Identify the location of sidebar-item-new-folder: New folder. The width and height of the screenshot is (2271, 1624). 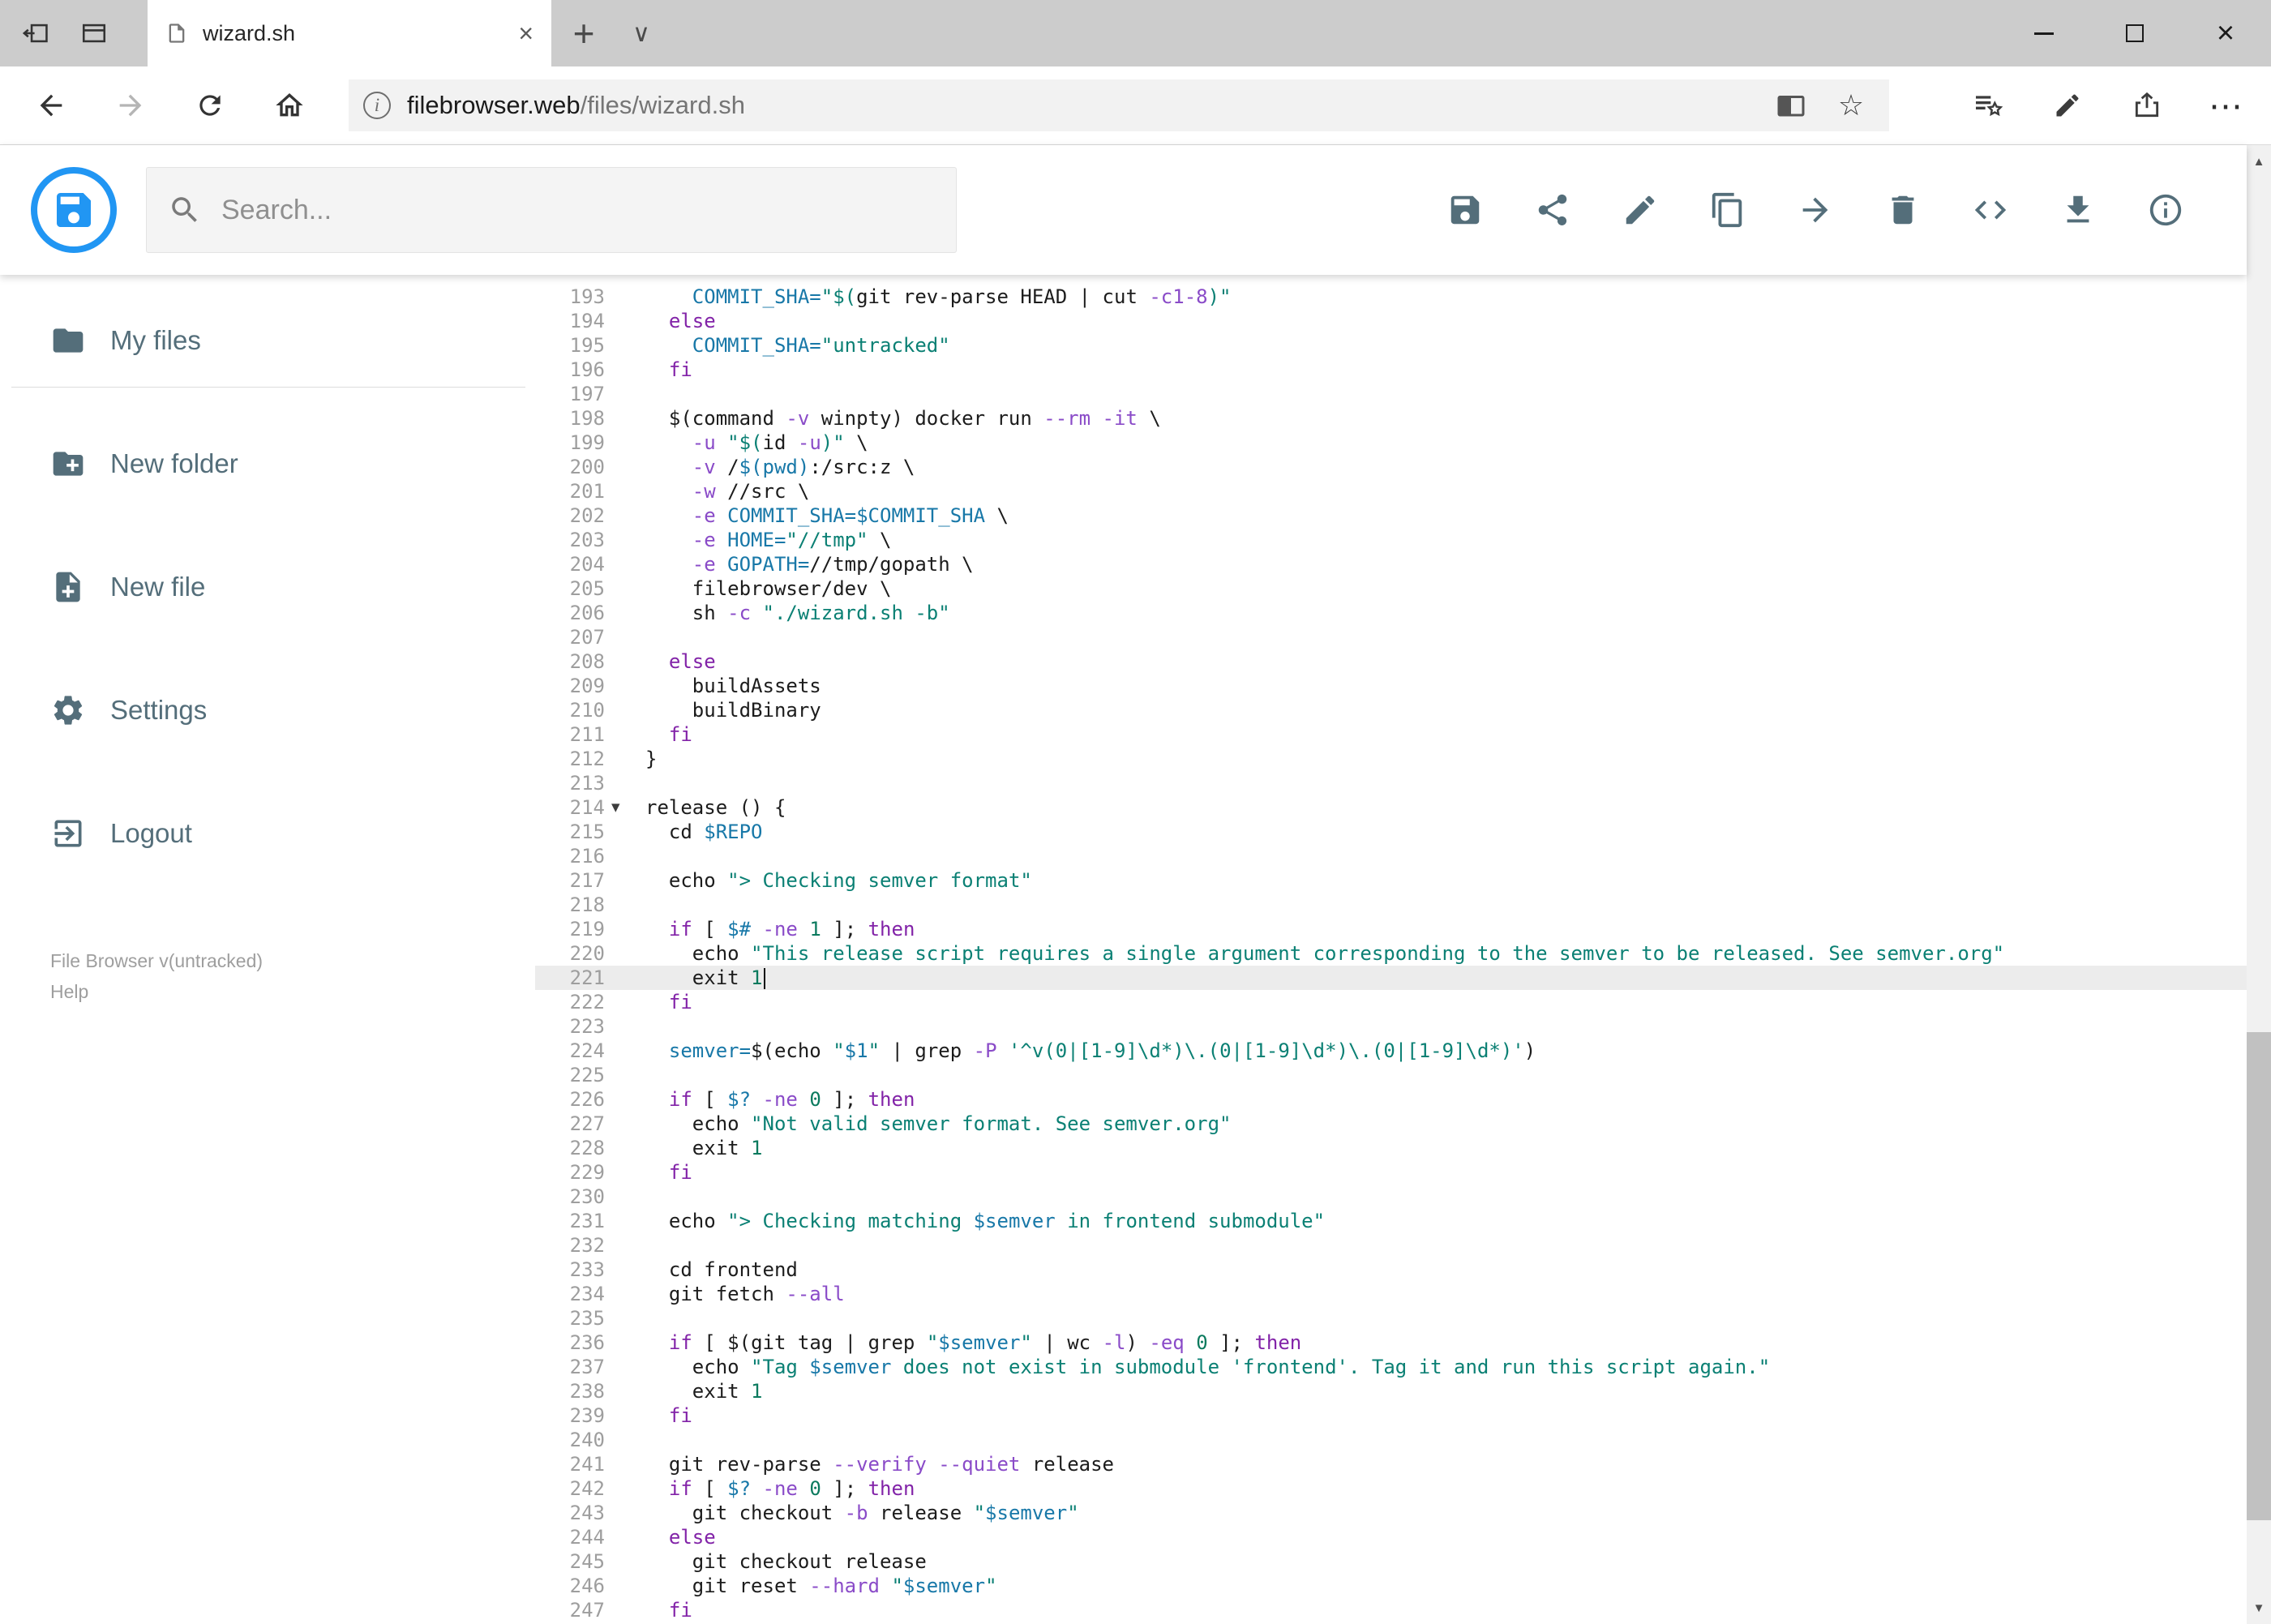
(267, 464).